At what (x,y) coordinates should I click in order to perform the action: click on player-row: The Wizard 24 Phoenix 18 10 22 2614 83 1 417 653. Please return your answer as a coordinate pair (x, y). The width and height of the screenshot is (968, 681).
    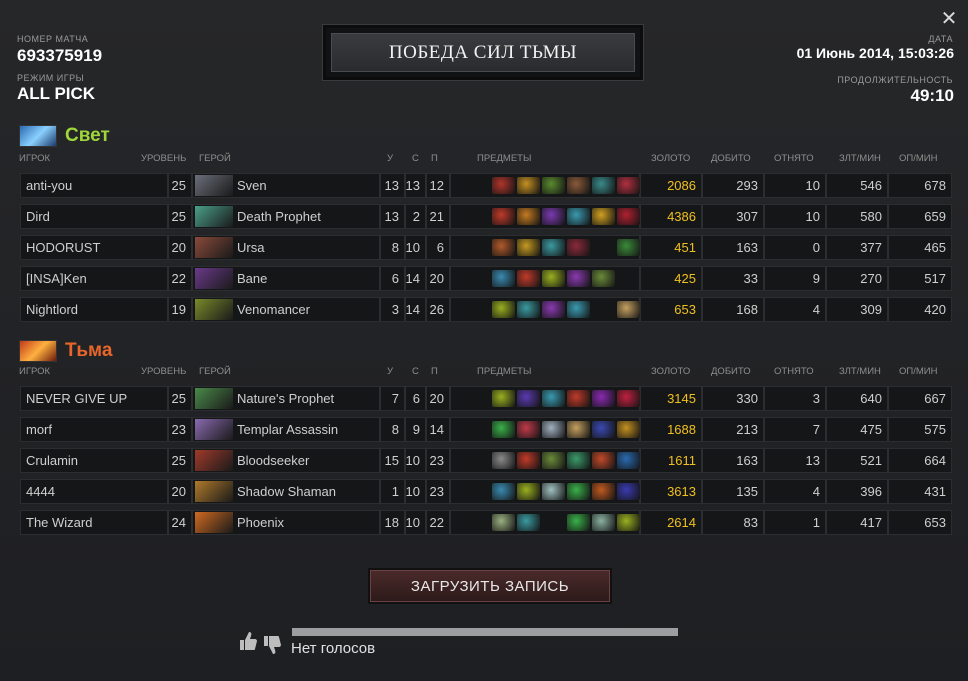
    Looking at the image, I should click on (486, 522).